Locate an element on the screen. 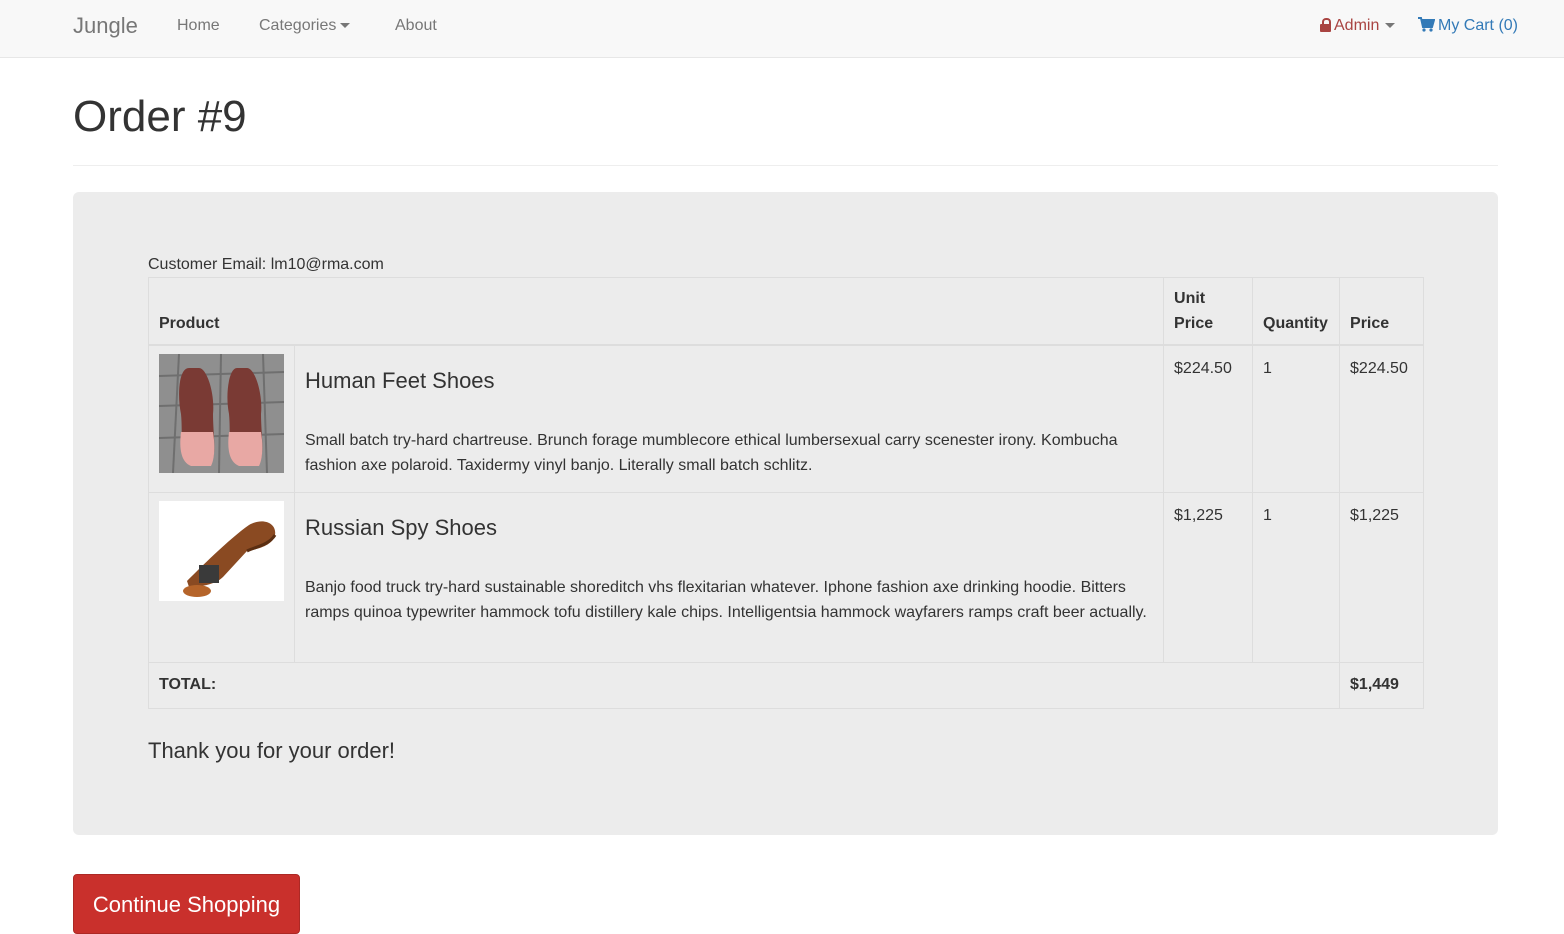 Image resolution: width=1564 pixels, height=934 pixels. unit-price: $224.50 is located at coordinates (1208, 418).